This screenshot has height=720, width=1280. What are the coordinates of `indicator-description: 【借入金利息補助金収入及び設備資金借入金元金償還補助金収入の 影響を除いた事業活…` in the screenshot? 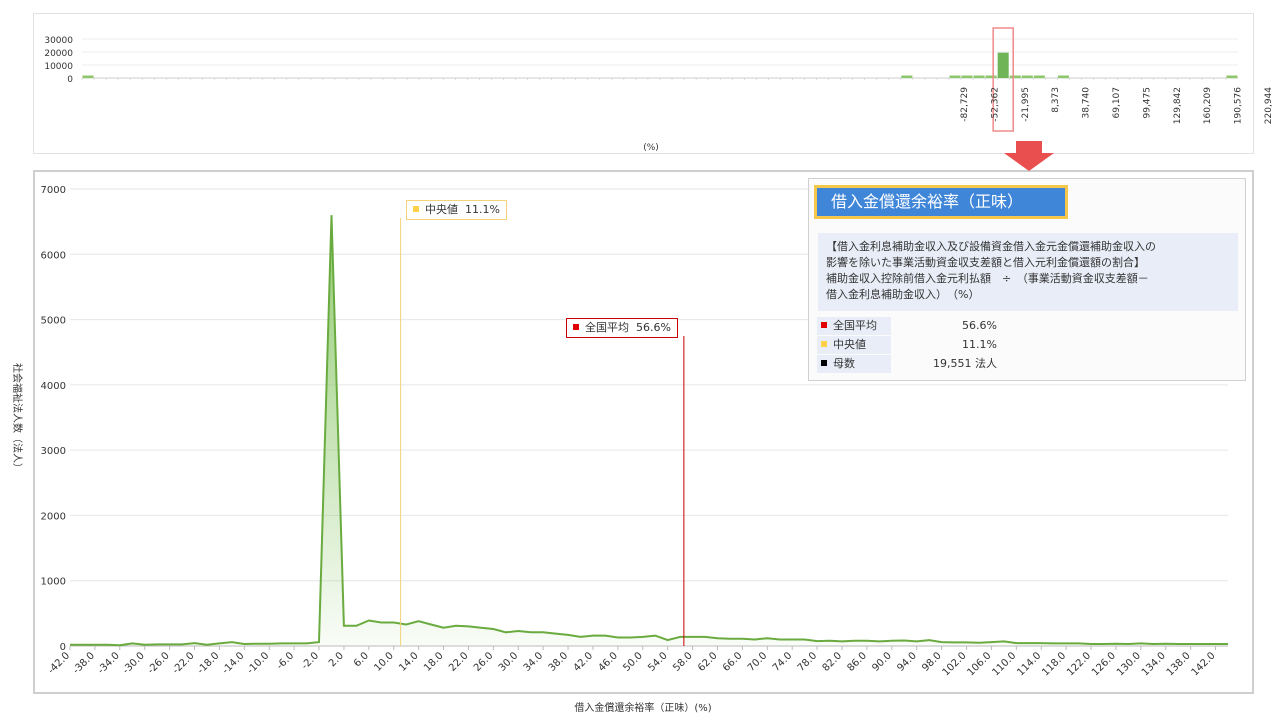 It's located at (1028, 272).